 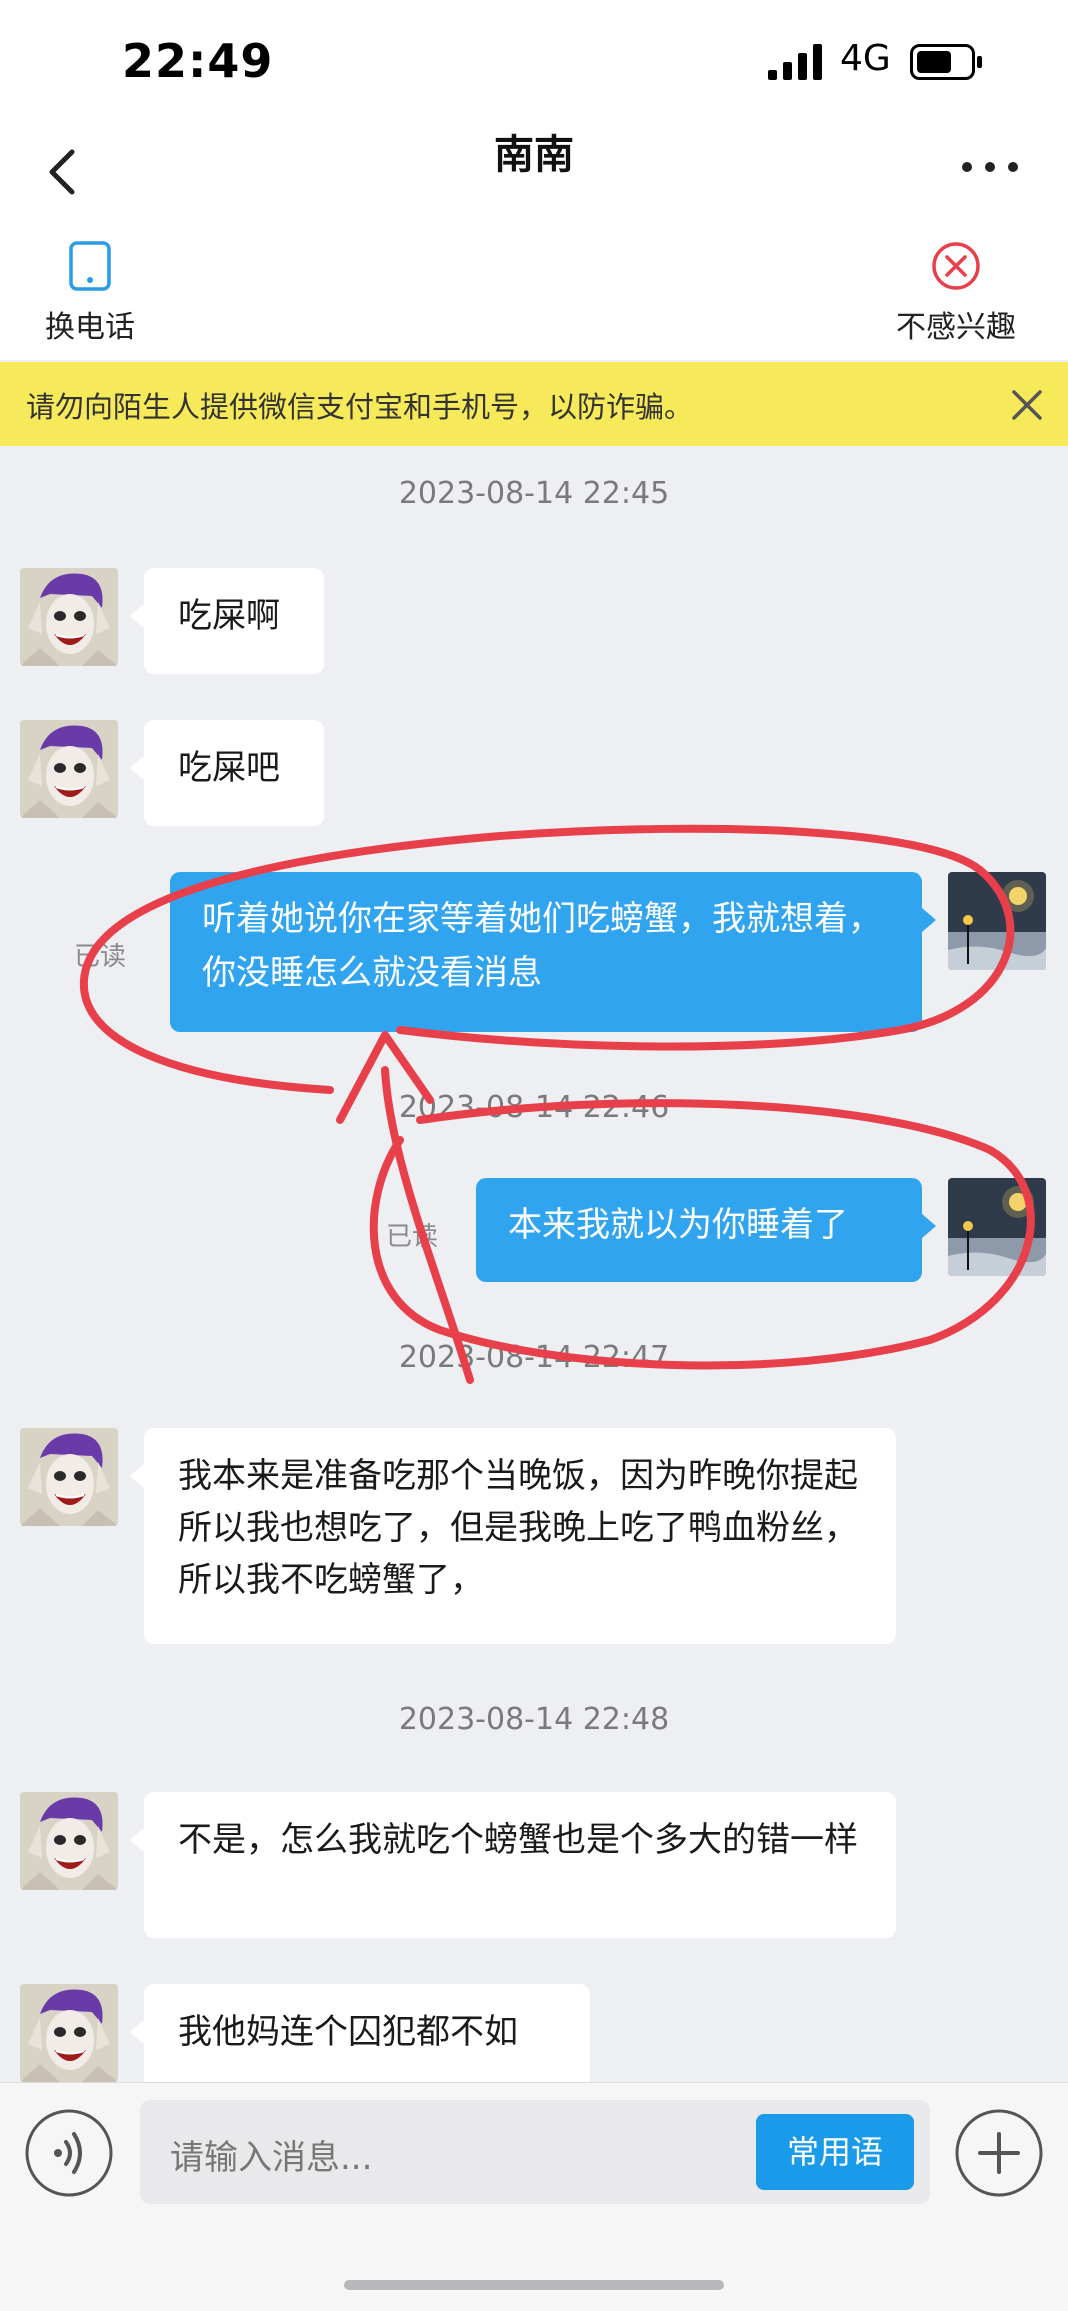 I want to click on home-indicator, so click(x=534, y=2285).